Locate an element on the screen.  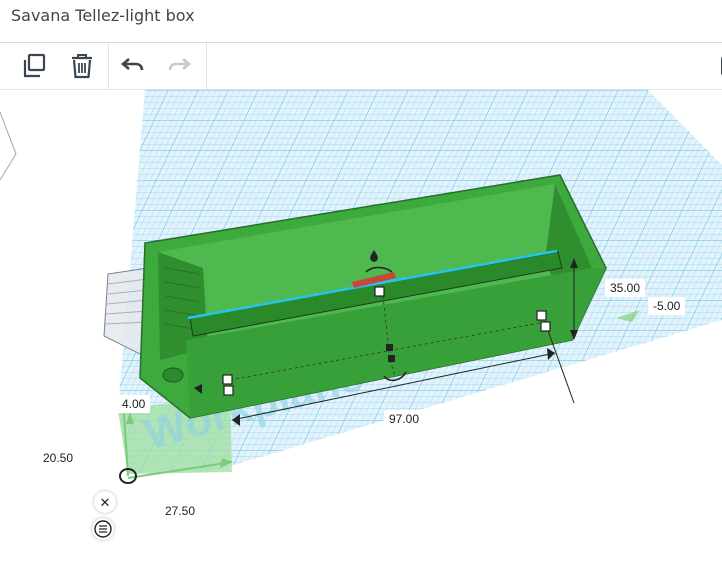
offset-dimension-label: 4.00 is located at coordinates (134, 404).